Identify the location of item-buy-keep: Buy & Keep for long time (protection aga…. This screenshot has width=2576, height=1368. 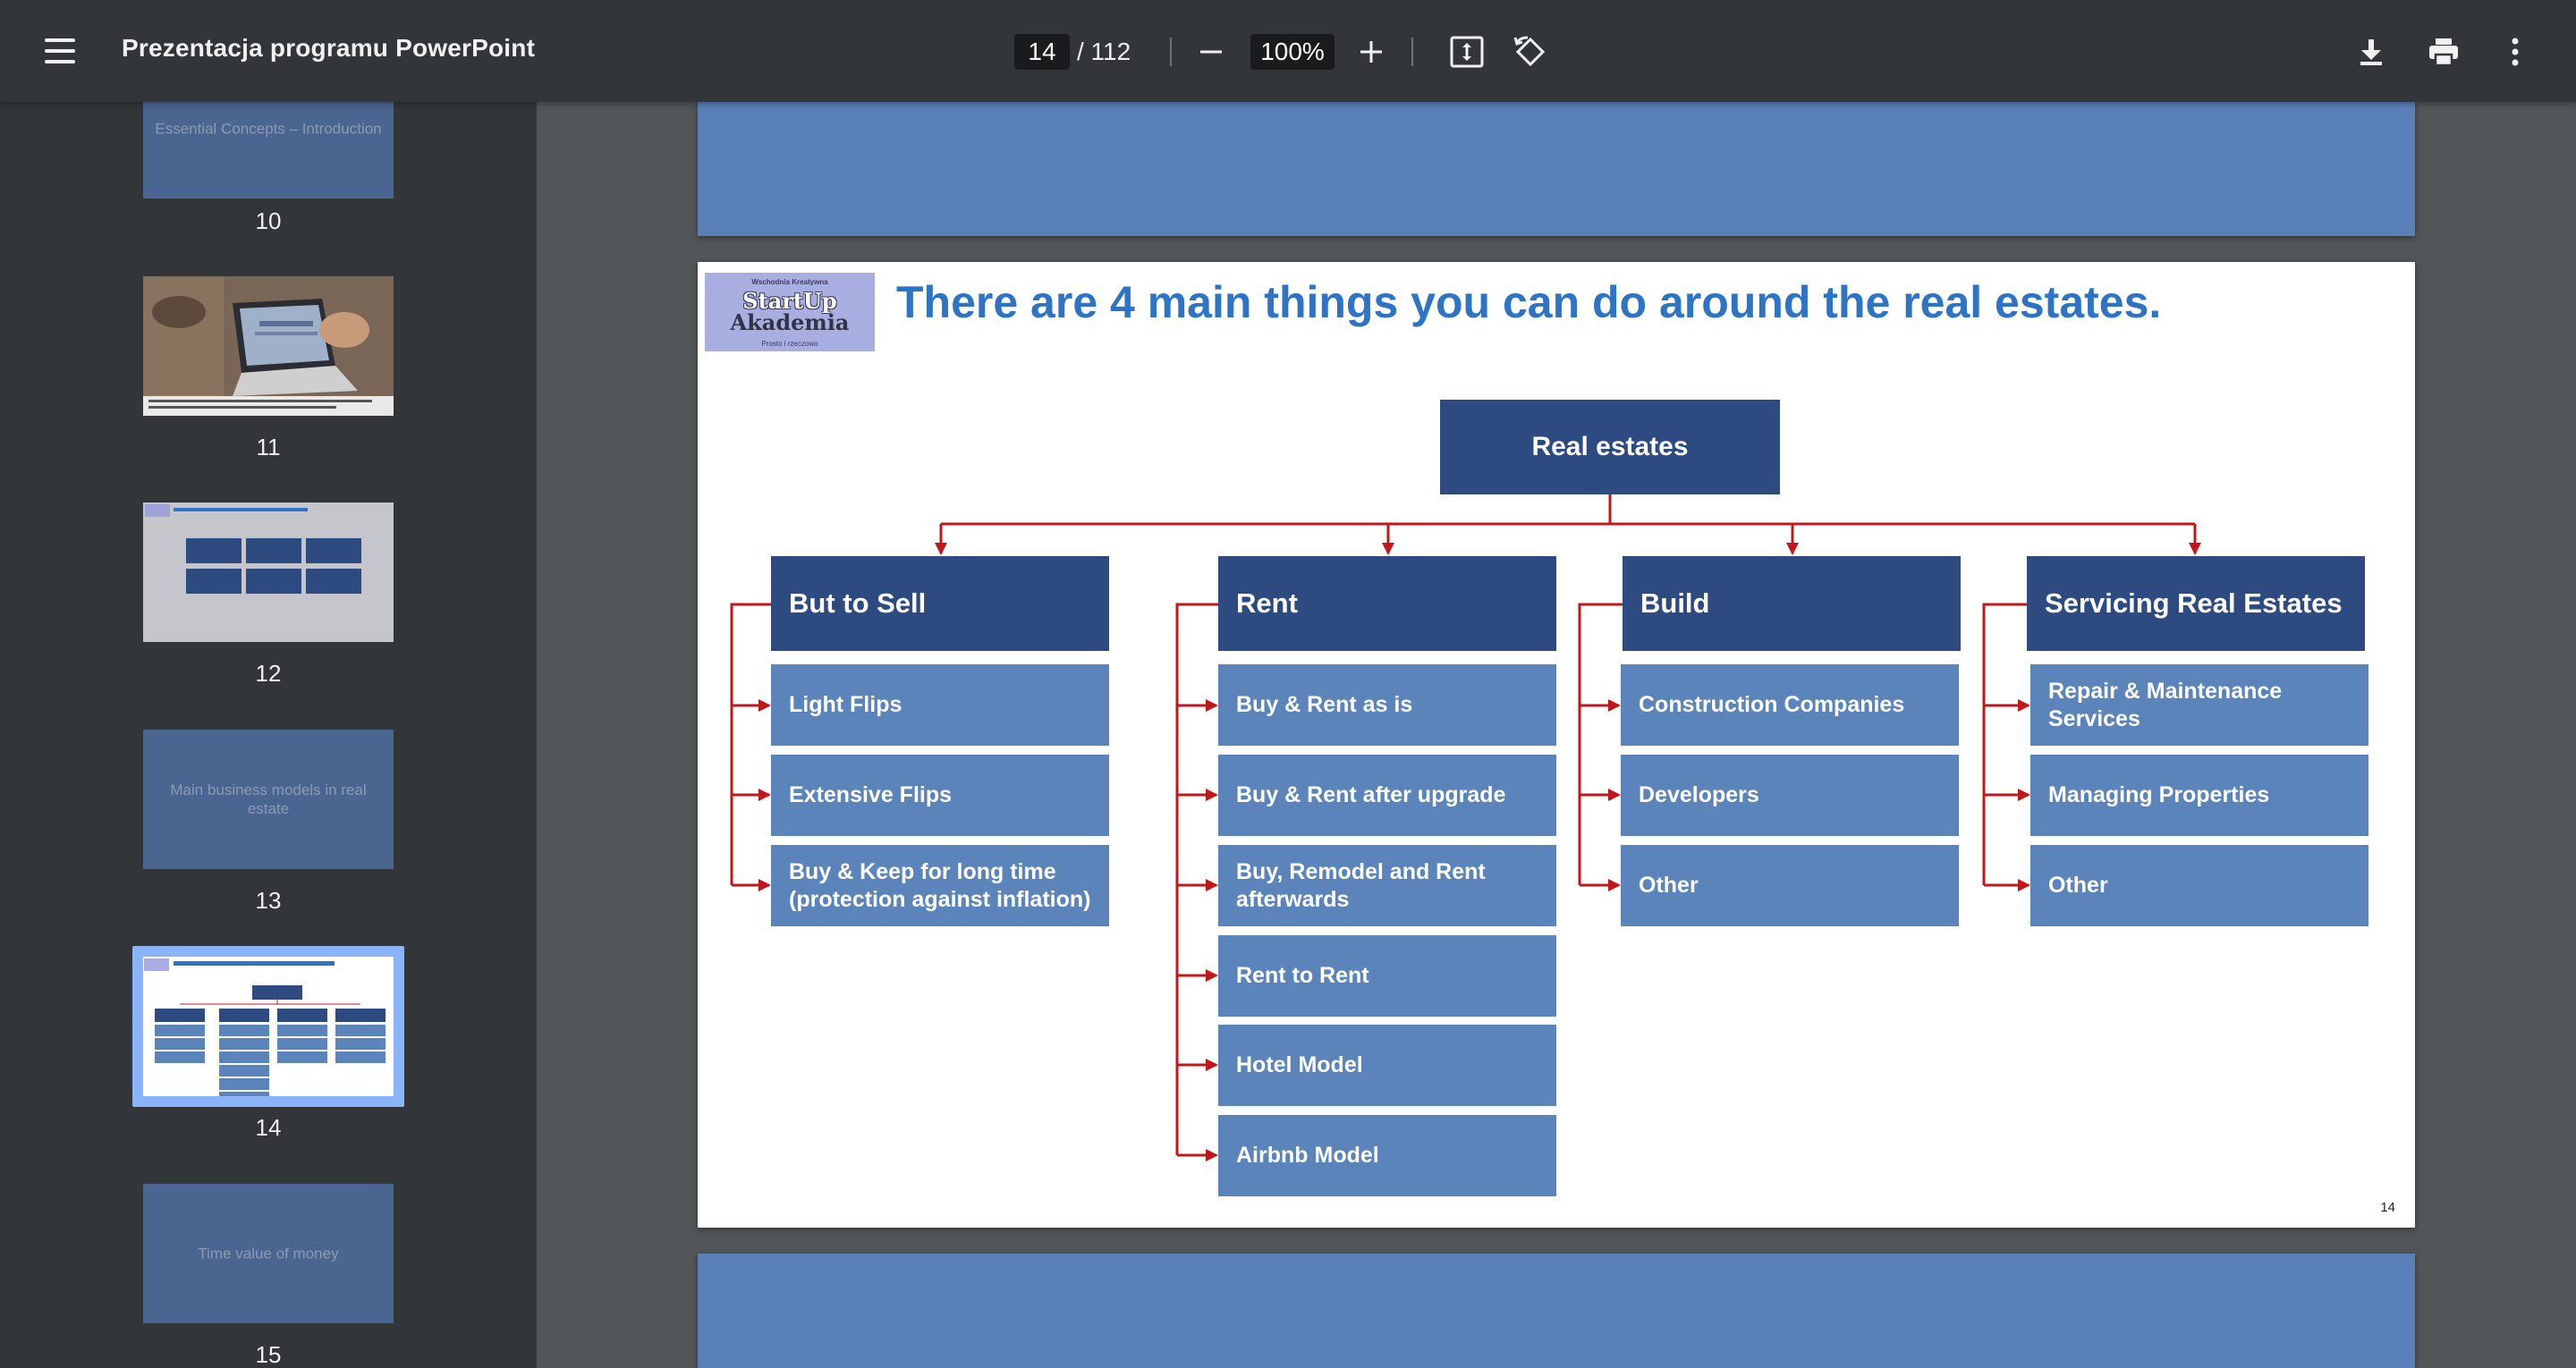
(940, 886).